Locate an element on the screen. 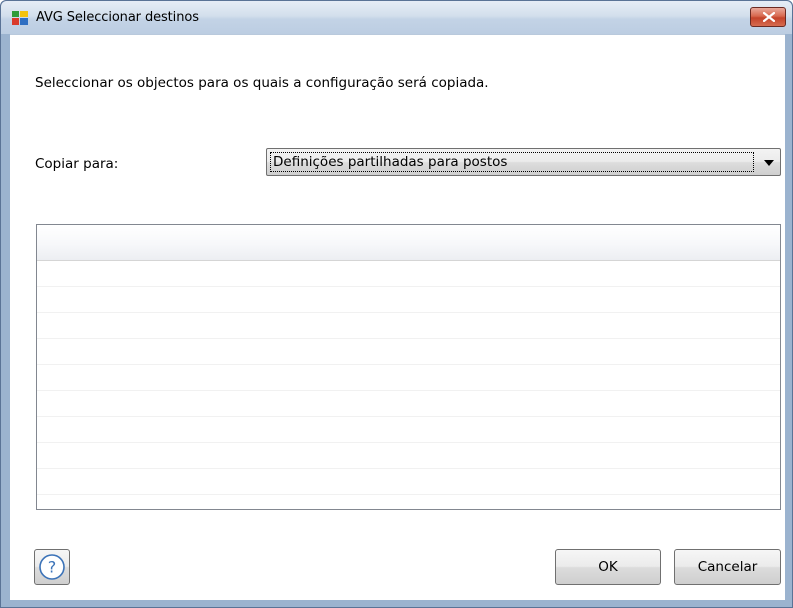 The image size is (793, 608). copy-to-select: Definições partilhadas para postos is located at coordinates (523, 162).